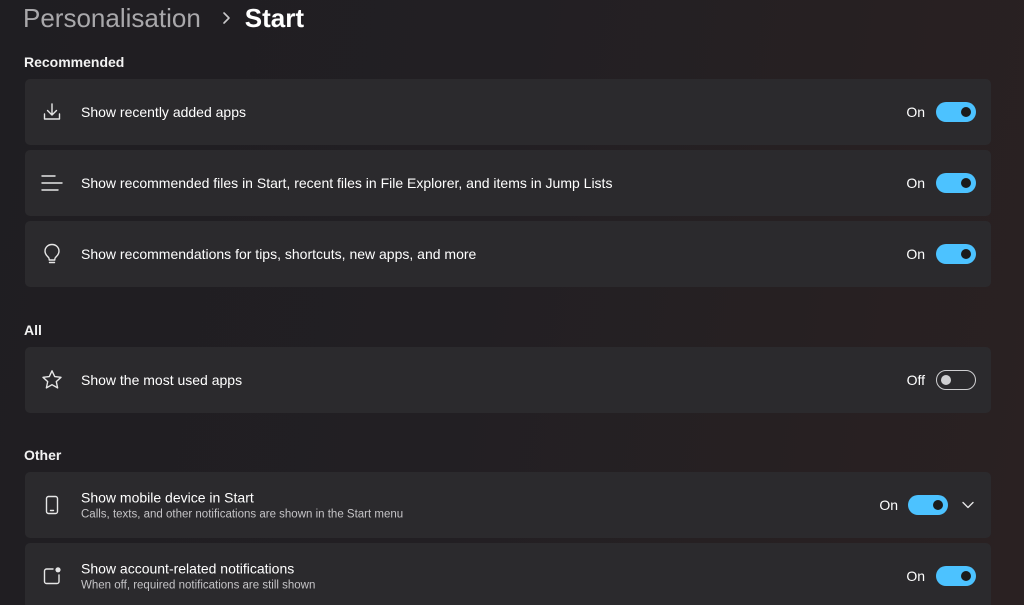 This screenshot has width=1024, height=605. I want to click on star-icon, so click(52, 380).